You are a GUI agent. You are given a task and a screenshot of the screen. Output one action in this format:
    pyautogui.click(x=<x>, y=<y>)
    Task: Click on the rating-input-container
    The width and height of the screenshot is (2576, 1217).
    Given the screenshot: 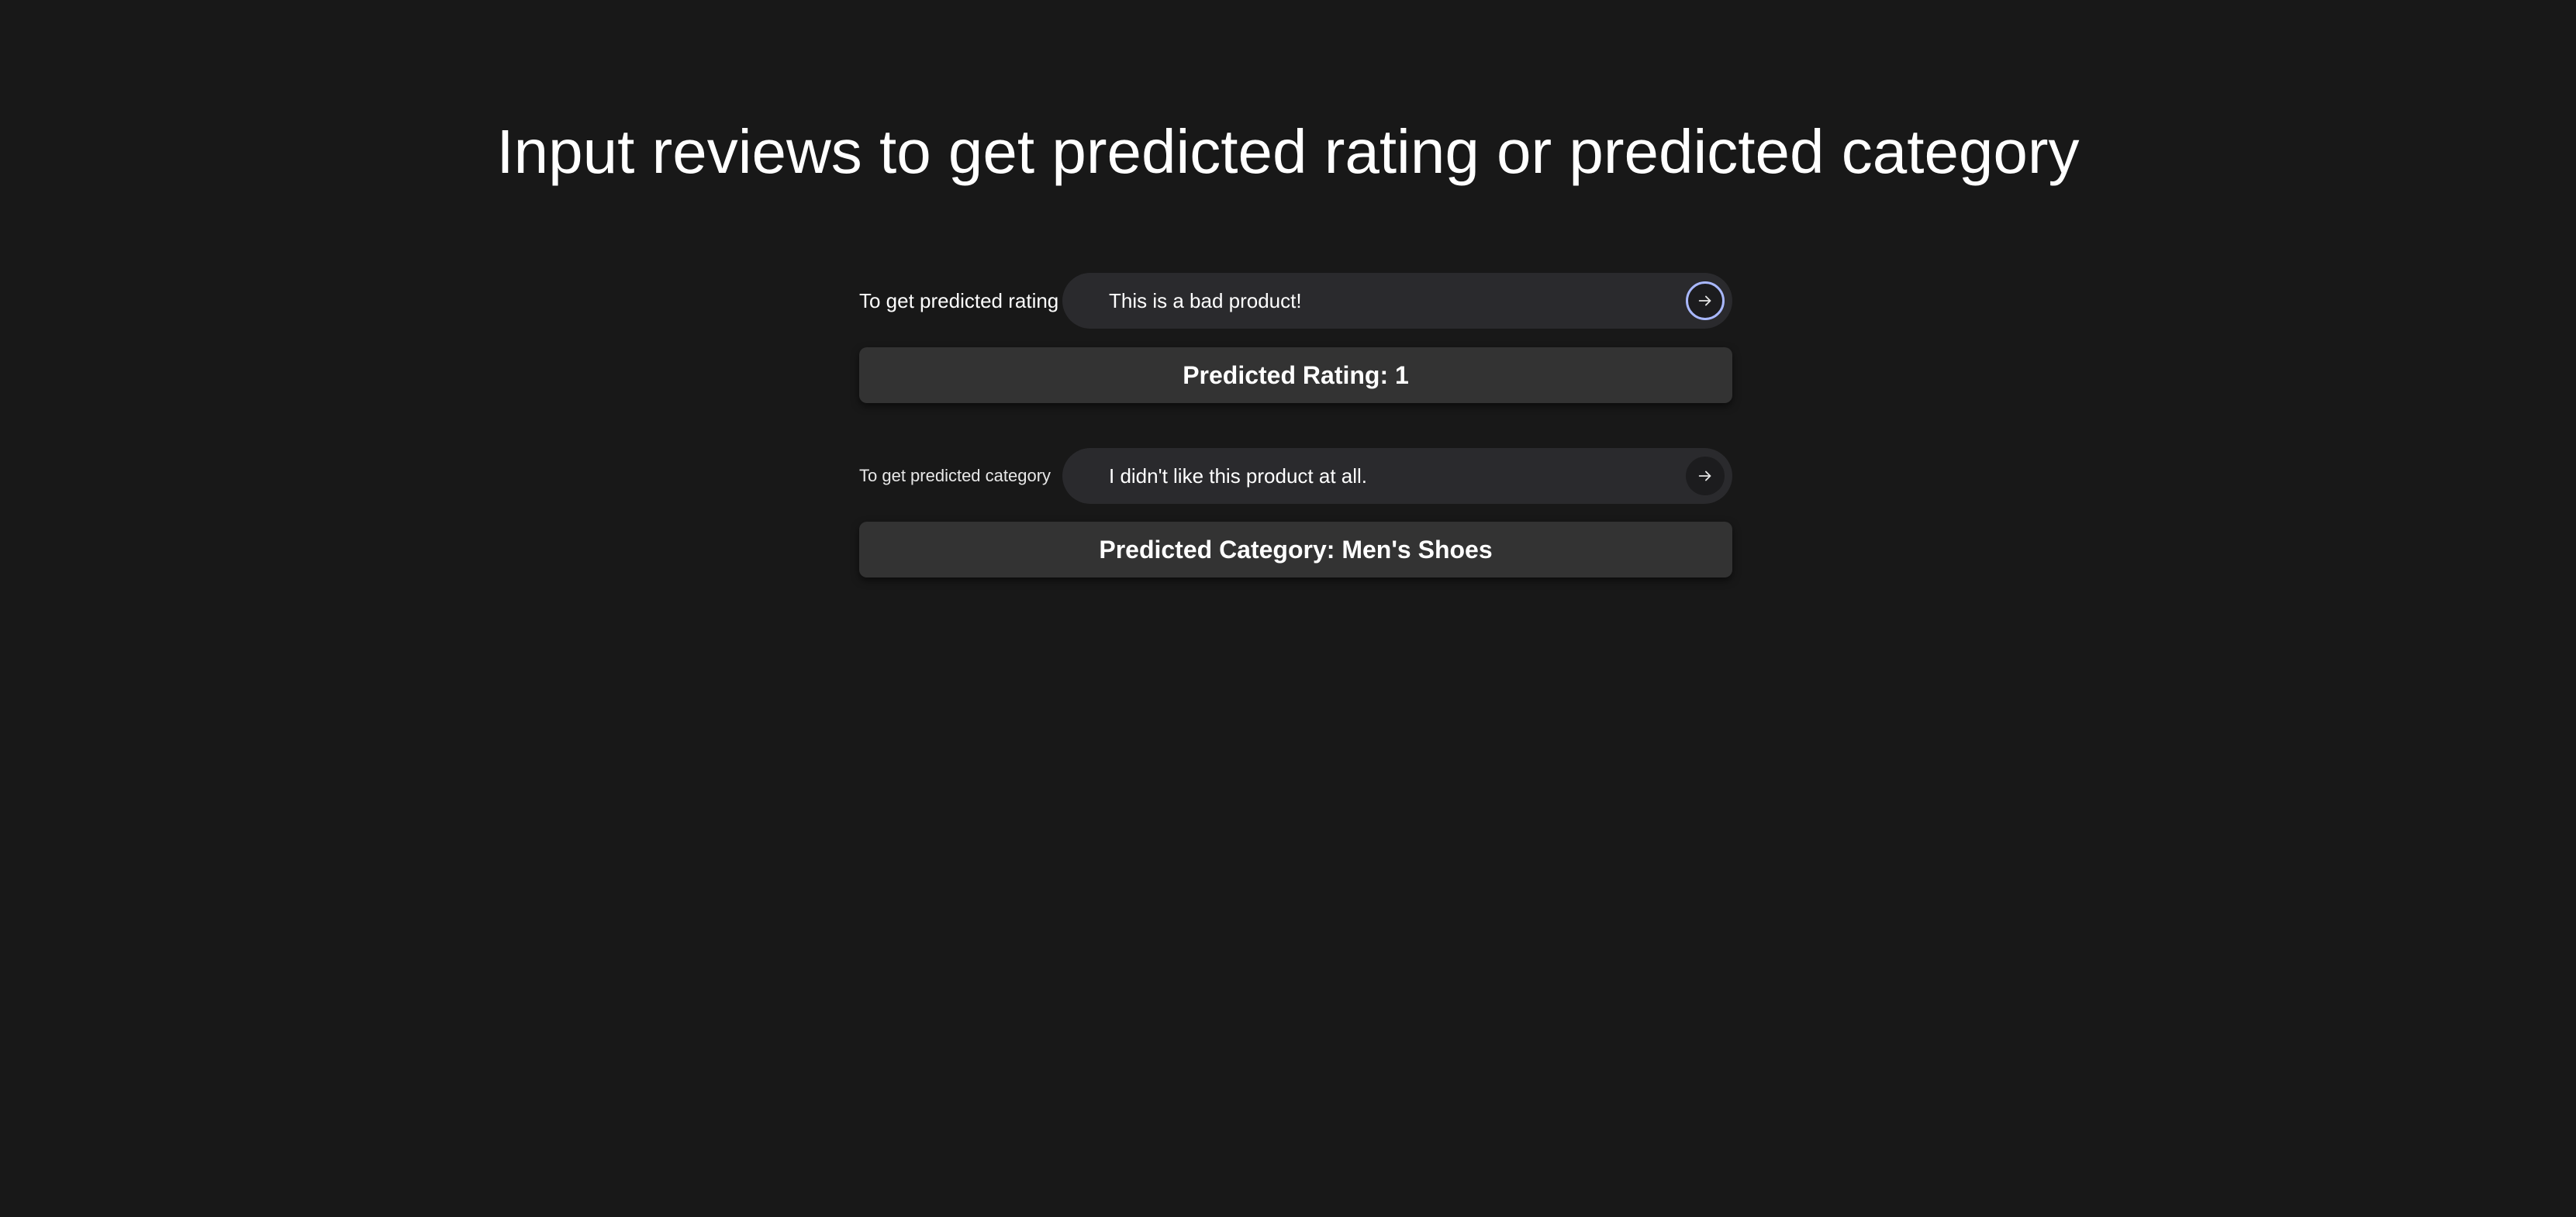 What is the action you would take?
    pyautogui.click(x=1397, y=301)
    